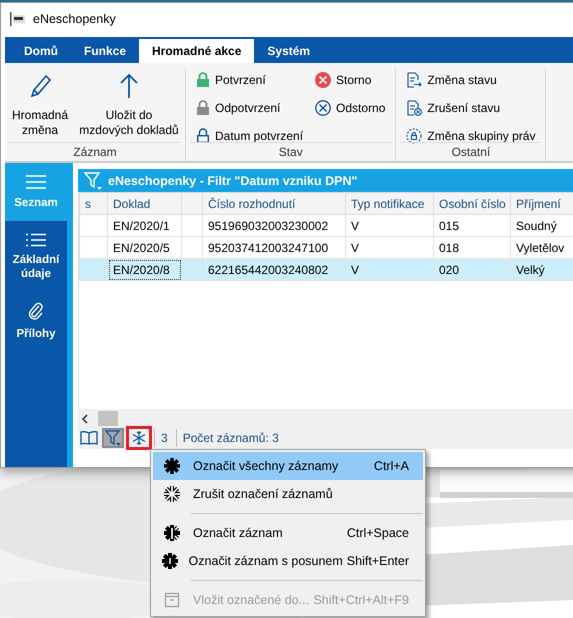  I want to click on column-header: Doklad, so click(145, 203).